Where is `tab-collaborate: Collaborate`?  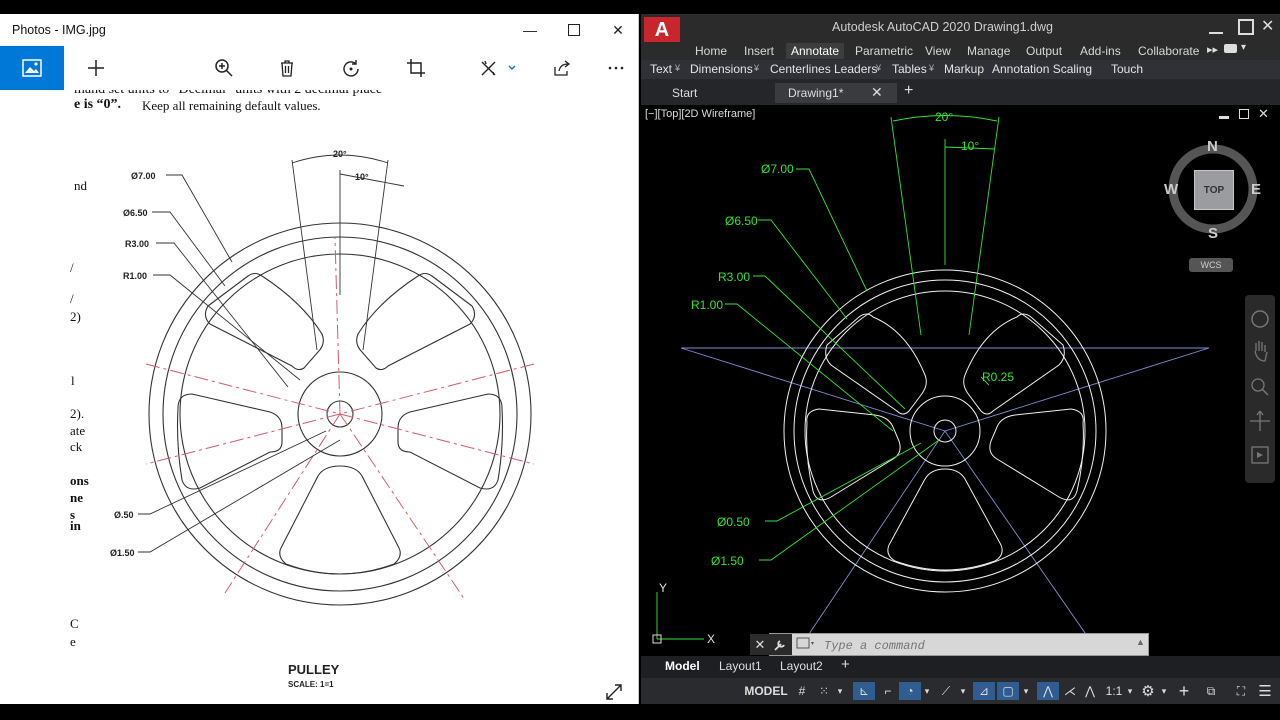 tab-collaborate: Collaborate is located at coordinates (1168, 51).